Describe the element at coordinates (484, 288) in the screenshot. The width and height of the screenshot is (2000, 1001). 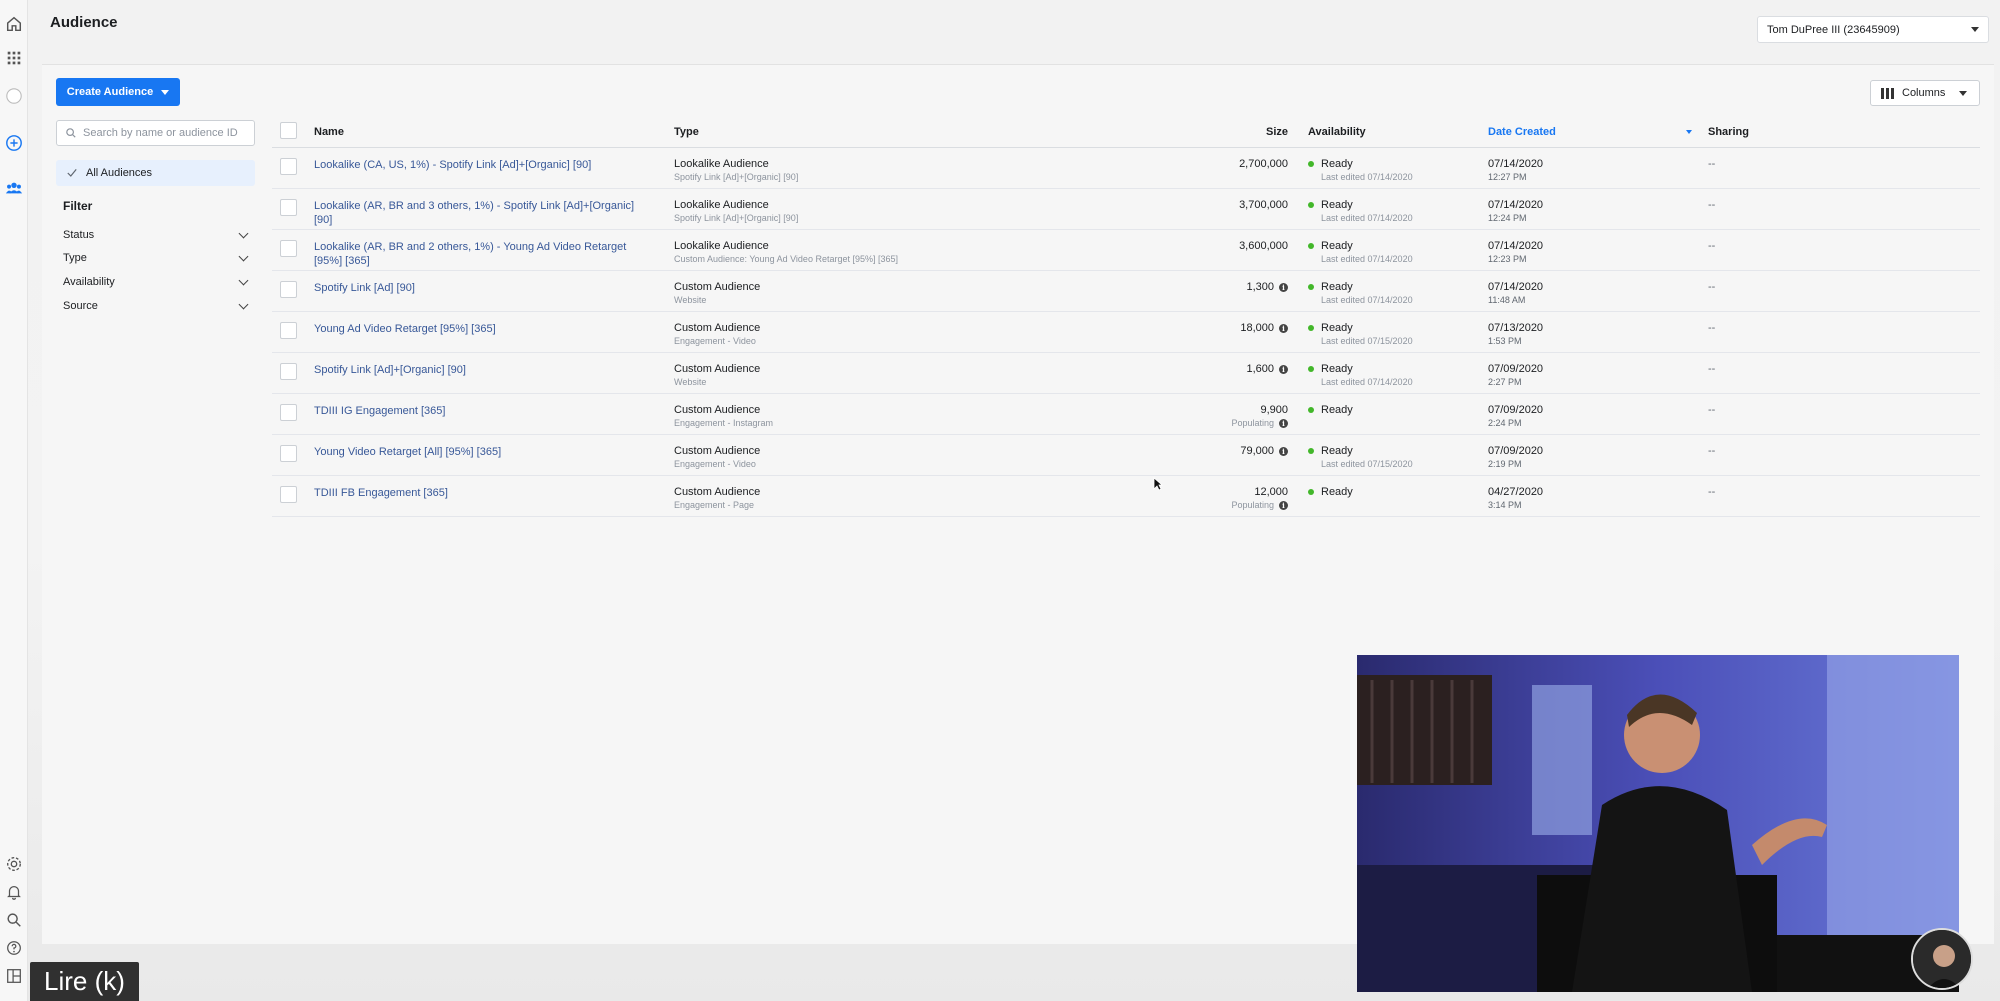
I see `audience-name-link: Spotify Link [Ad] [90]` at that location.